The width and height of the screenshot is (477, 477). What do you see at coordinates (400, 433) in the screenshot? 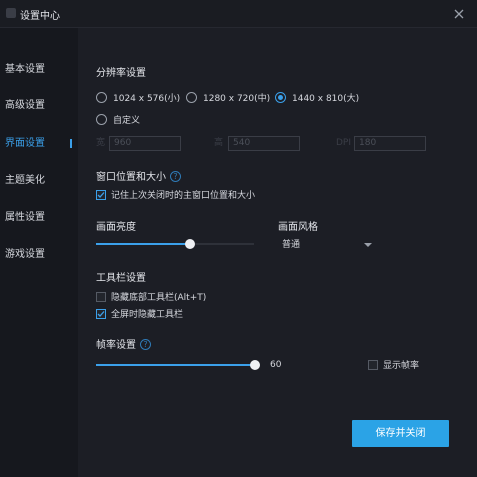
I see `save-and-close-button: 保存并关闭` at bounding box center [400, 433].